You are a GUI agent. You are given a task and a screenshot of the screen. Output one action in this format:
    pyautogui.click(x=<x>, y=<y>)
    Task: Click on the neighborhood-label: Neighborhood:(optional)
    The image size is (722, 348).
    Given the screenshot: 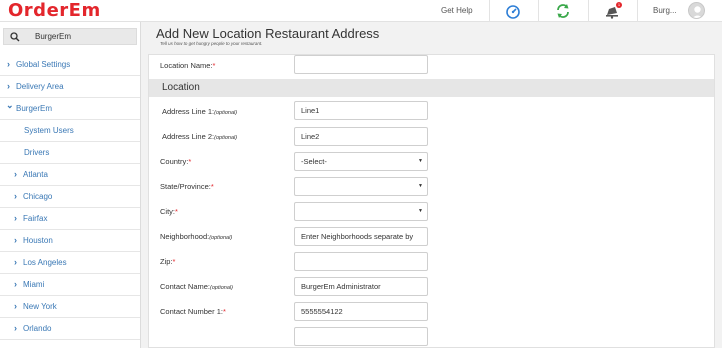 What is the action you would take?
    pyautogui.click(x=196, y=236)
    